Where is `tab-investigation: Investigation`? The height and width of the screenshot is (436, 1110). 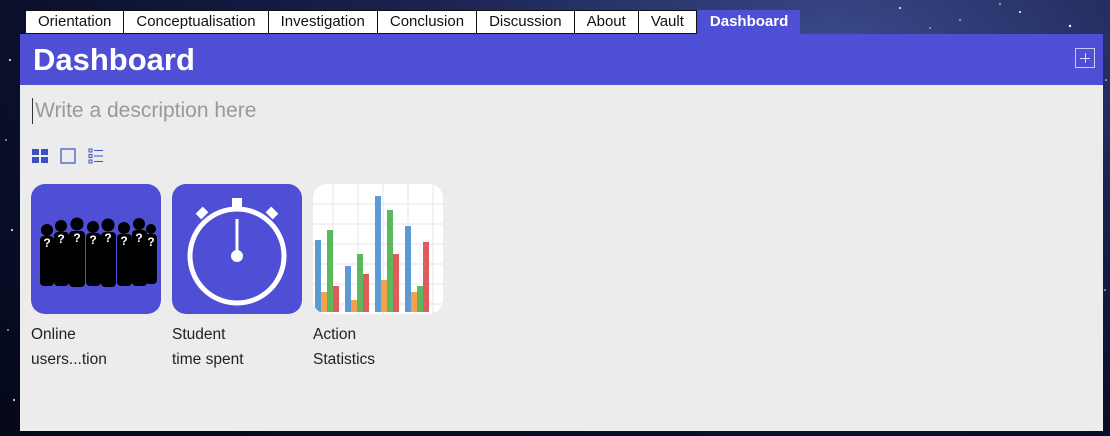 tab-investigation: Investigation is located at coordinates (322, 22).